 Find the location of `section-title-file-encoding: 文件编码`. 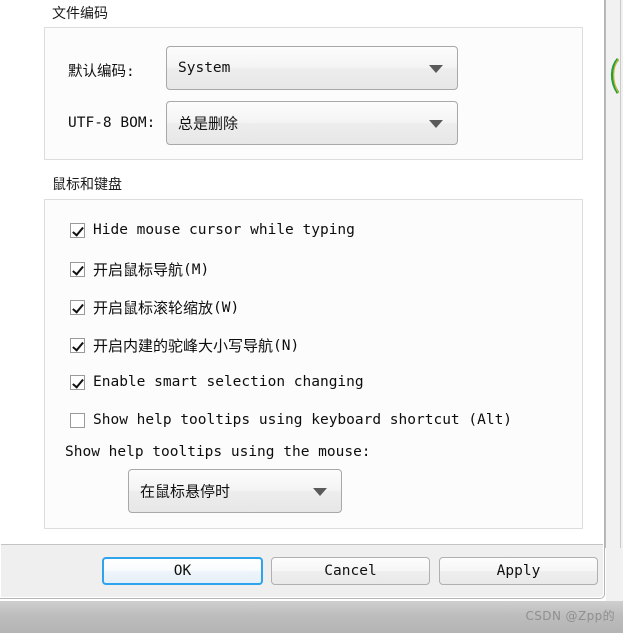

section-title-file-encoding: 文件编码 is located at coordinates (80, 14).